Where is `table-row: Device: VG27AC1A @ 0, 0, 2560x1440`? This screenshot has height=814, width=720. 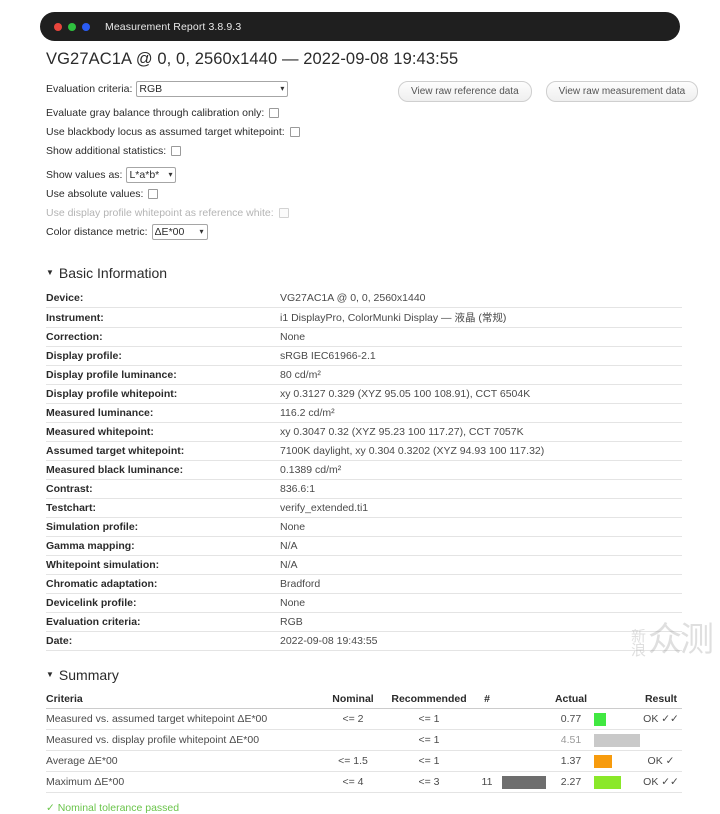 table-row: Device: VG27AC1A @ 0, 0, 2560x1440 is located at coordinates (364, 298).